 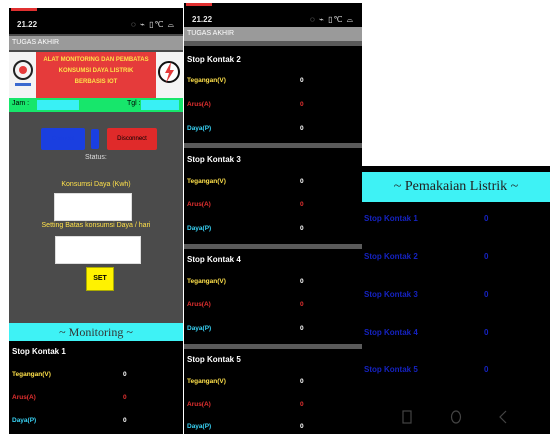 I want to click on stop-kontak-2-title: Stop Kontak 2, so click(x=214, y=59).